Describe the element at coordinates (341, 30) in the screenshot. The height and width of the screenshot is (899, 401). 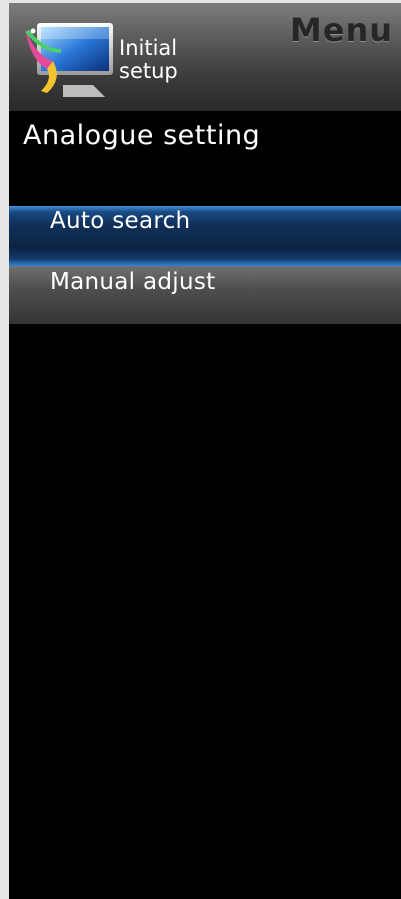
I see `menu-title: Menu` at that location.